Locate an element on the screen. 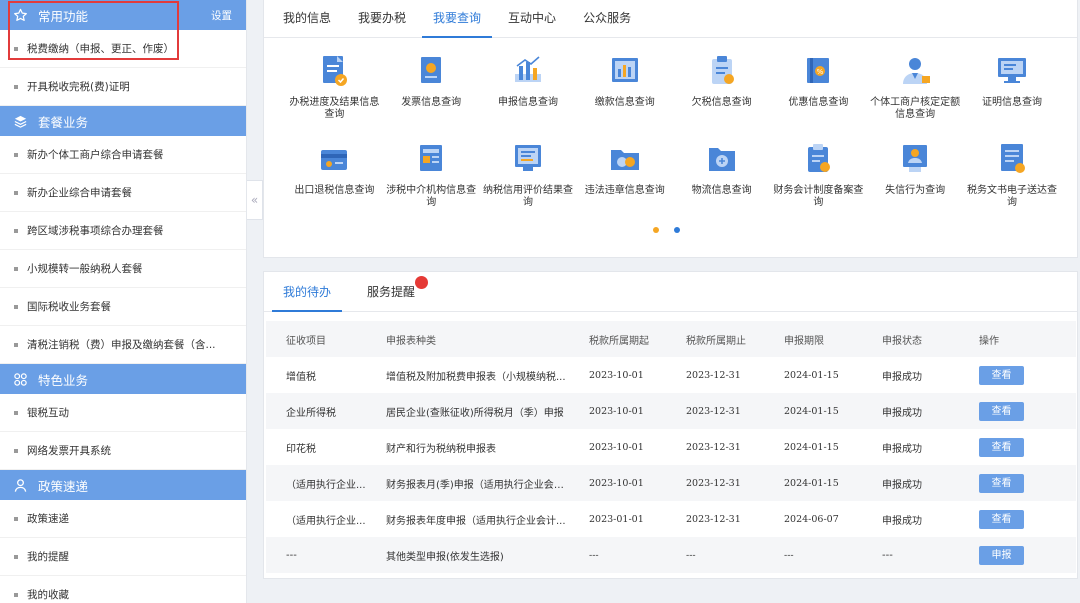 The height and width of the screenshot is (603, 1080). query-item-label: 物流信息查询 is located at coordinates (721, 190).